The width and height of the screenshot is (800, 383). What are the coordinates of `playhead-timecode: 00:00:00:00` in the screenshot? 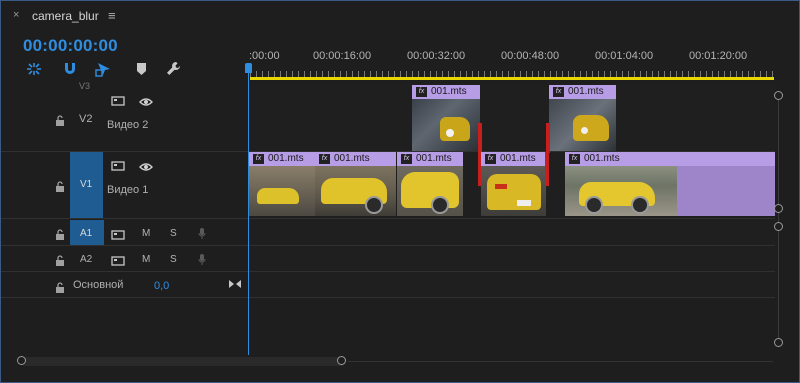 It's located at (70, 46).